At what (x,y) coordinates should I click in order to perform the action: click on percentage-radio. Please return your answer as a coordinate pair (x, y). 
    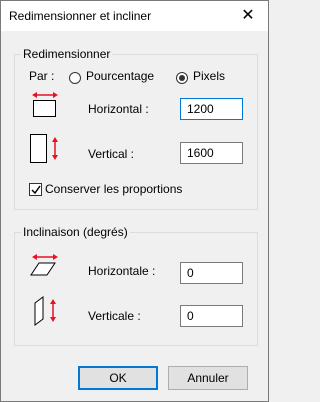
    Looking at the image, I should click on (75, 78).